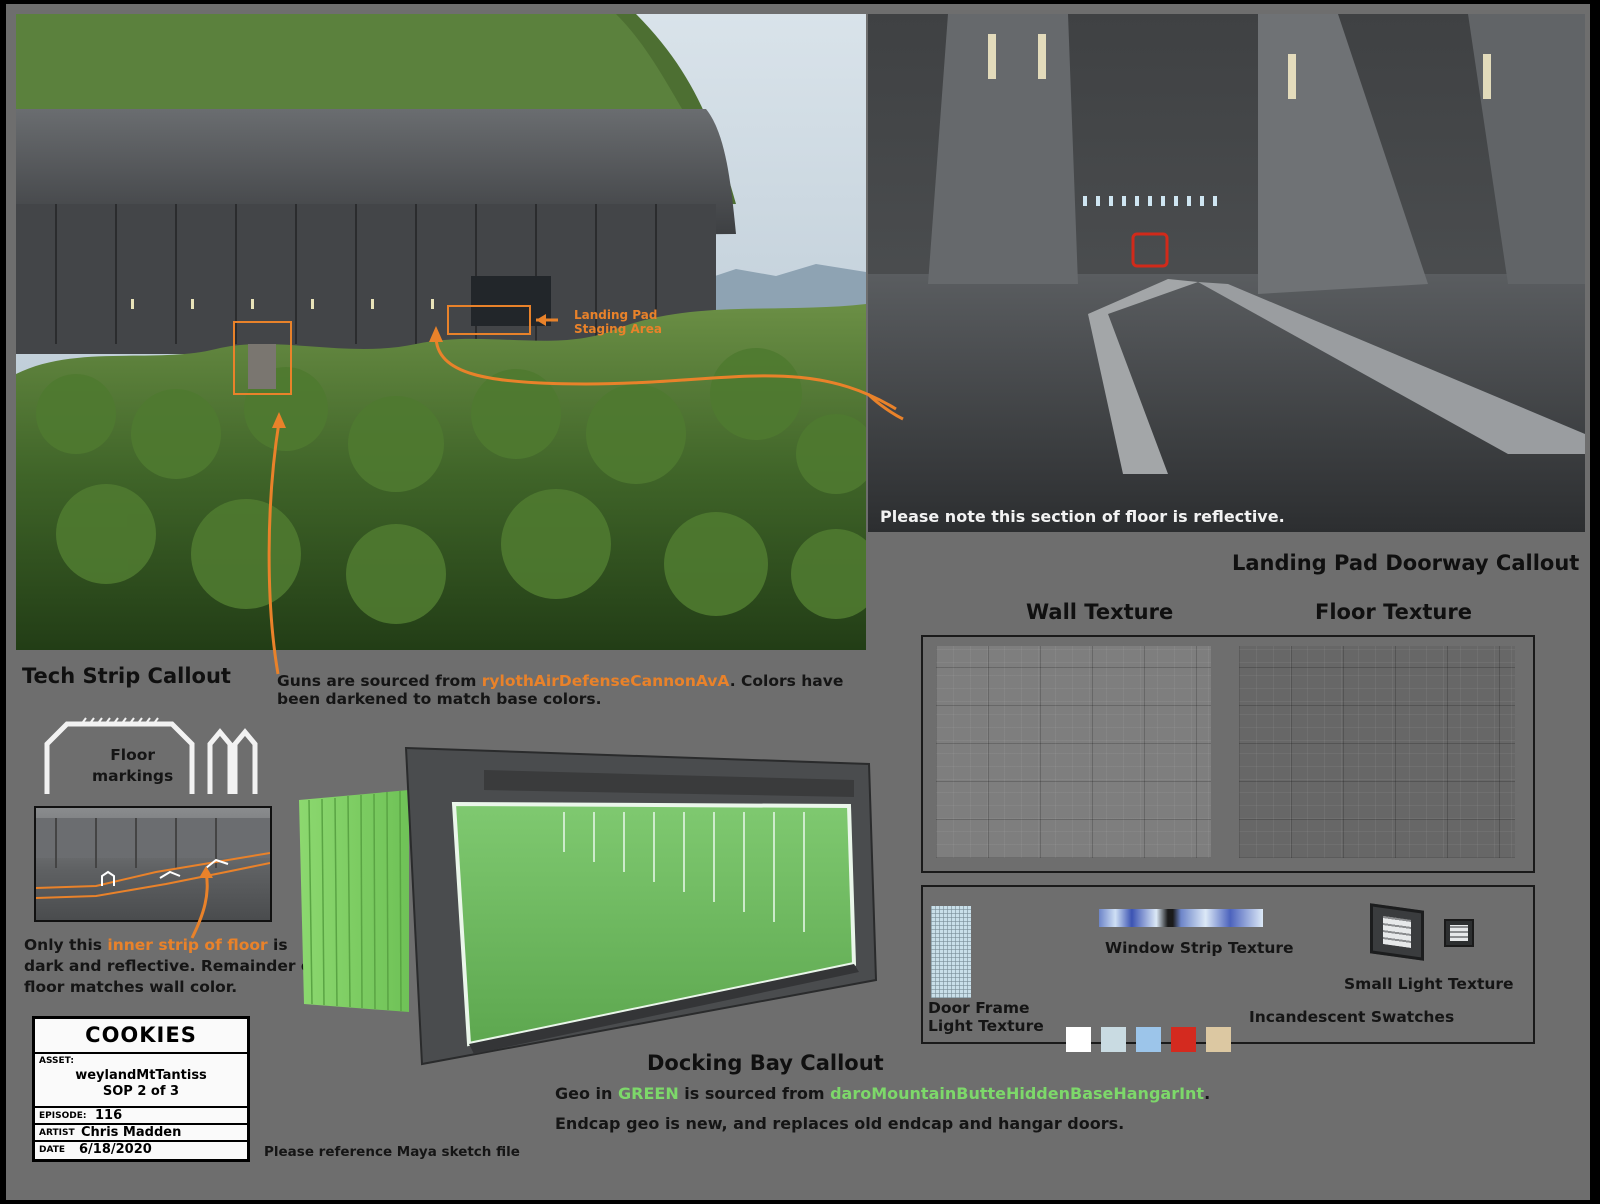 This screenshot has width=1600, height=1204. Describe the element at coordinates (648, 1093) in the screenshot. I see `geo-note-green-word: GREEN` at that location.